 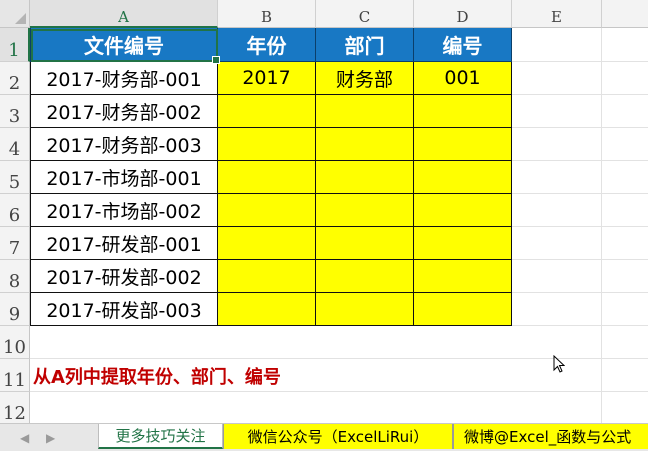 I want to click on file-id-cell: 2017-市场部-002, so click(x=124, y=210).